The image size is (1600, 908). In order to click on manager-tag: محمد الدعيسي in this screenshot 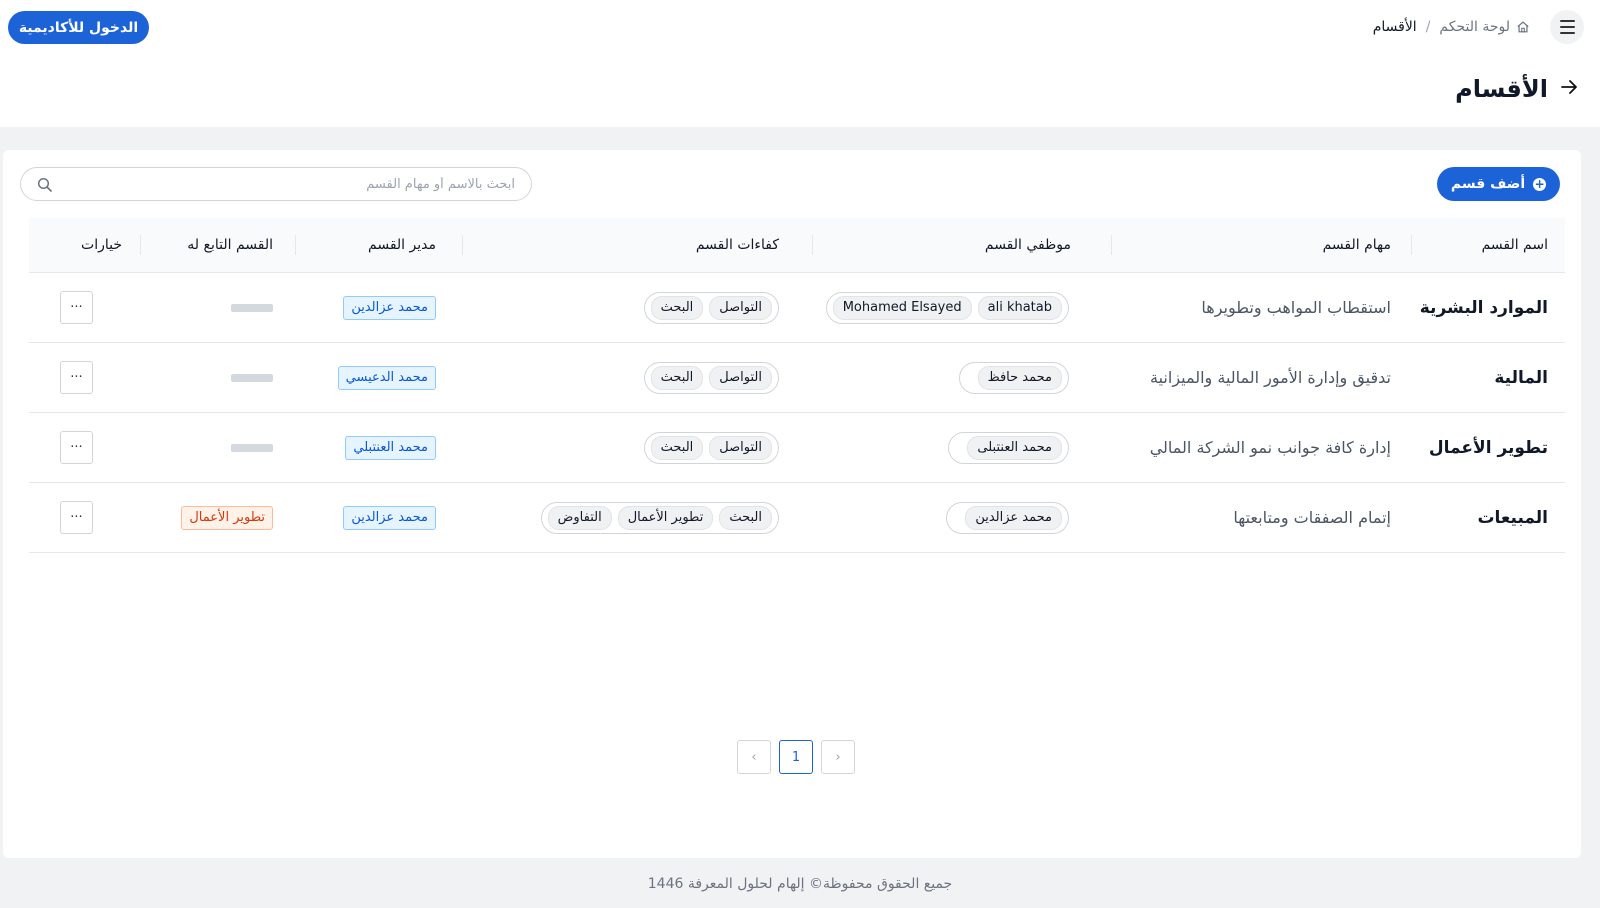, I will do `click(386, 377)`.